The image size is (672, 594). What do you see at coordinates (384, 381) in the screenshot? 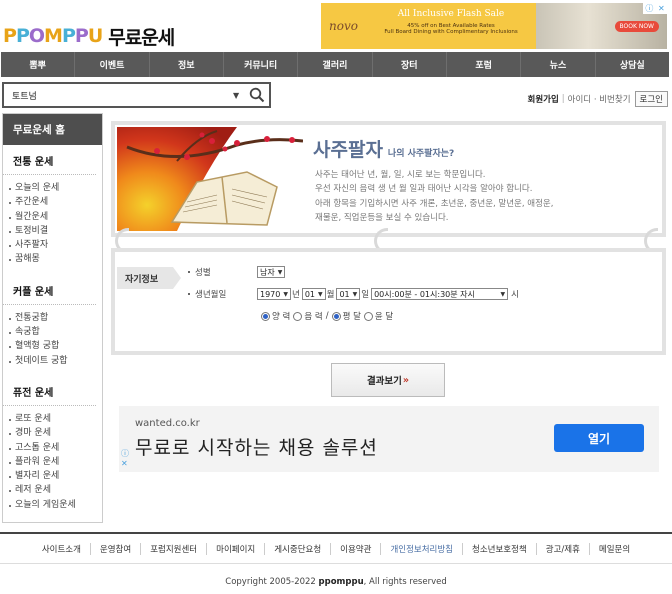
I see `view-result-label: 결과보기` at bounding box center [384, 381].